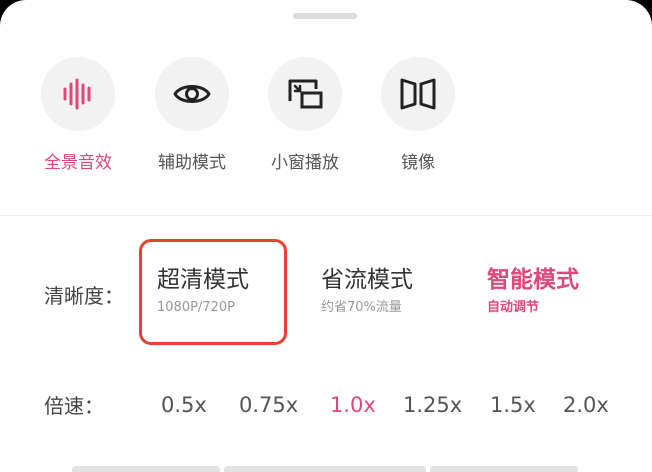  I want to click on action-label: 小窗播放, so click(305, 163).